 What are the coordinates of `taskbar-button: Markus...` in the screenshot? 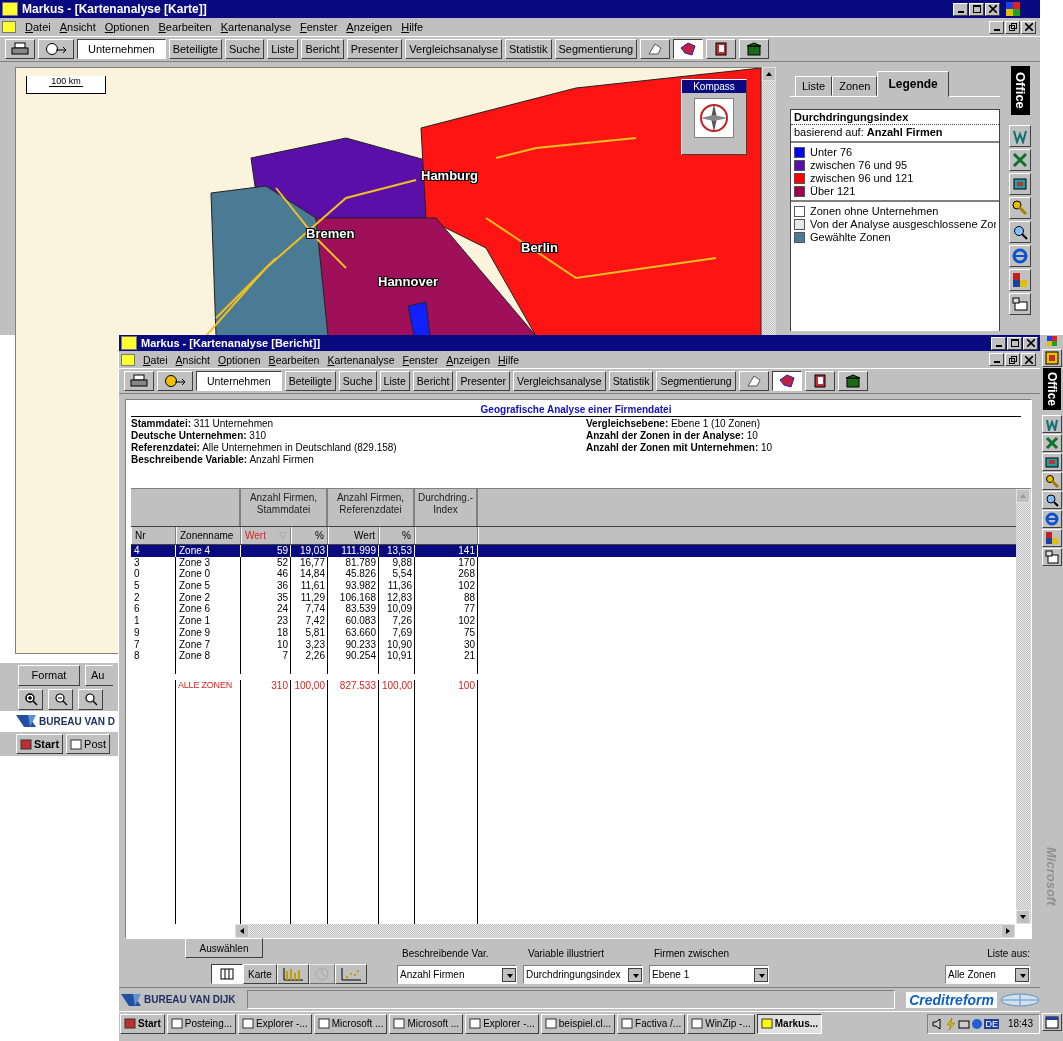 It's located at (789, 1023).